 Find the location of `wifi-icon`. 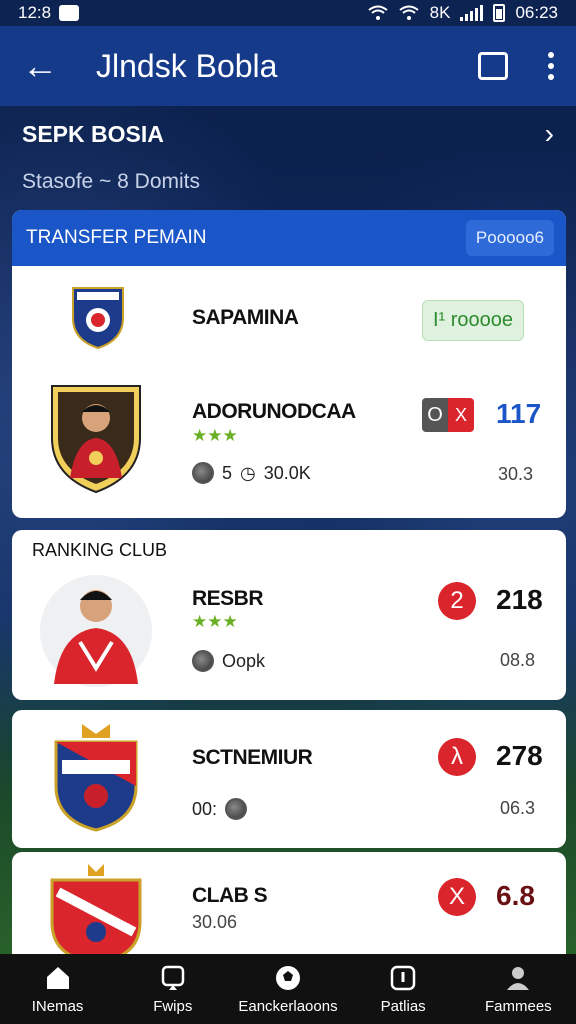

wifi-icon is located at coordinates (378, 12).